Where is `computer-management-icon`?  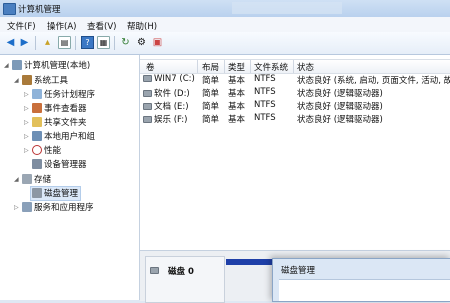 computer-management-icon is located at coordinates (9, 9).